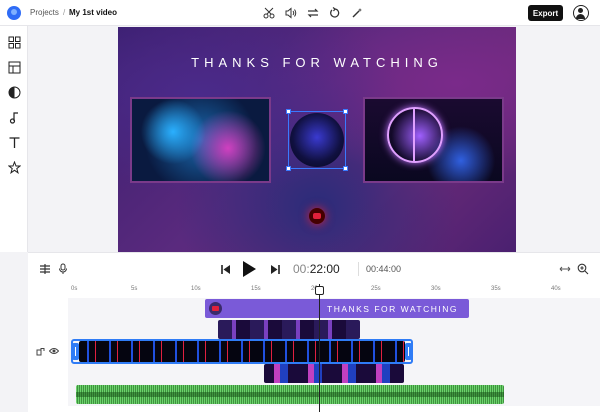  I want to click on scissors-icon, so click(269, 13).